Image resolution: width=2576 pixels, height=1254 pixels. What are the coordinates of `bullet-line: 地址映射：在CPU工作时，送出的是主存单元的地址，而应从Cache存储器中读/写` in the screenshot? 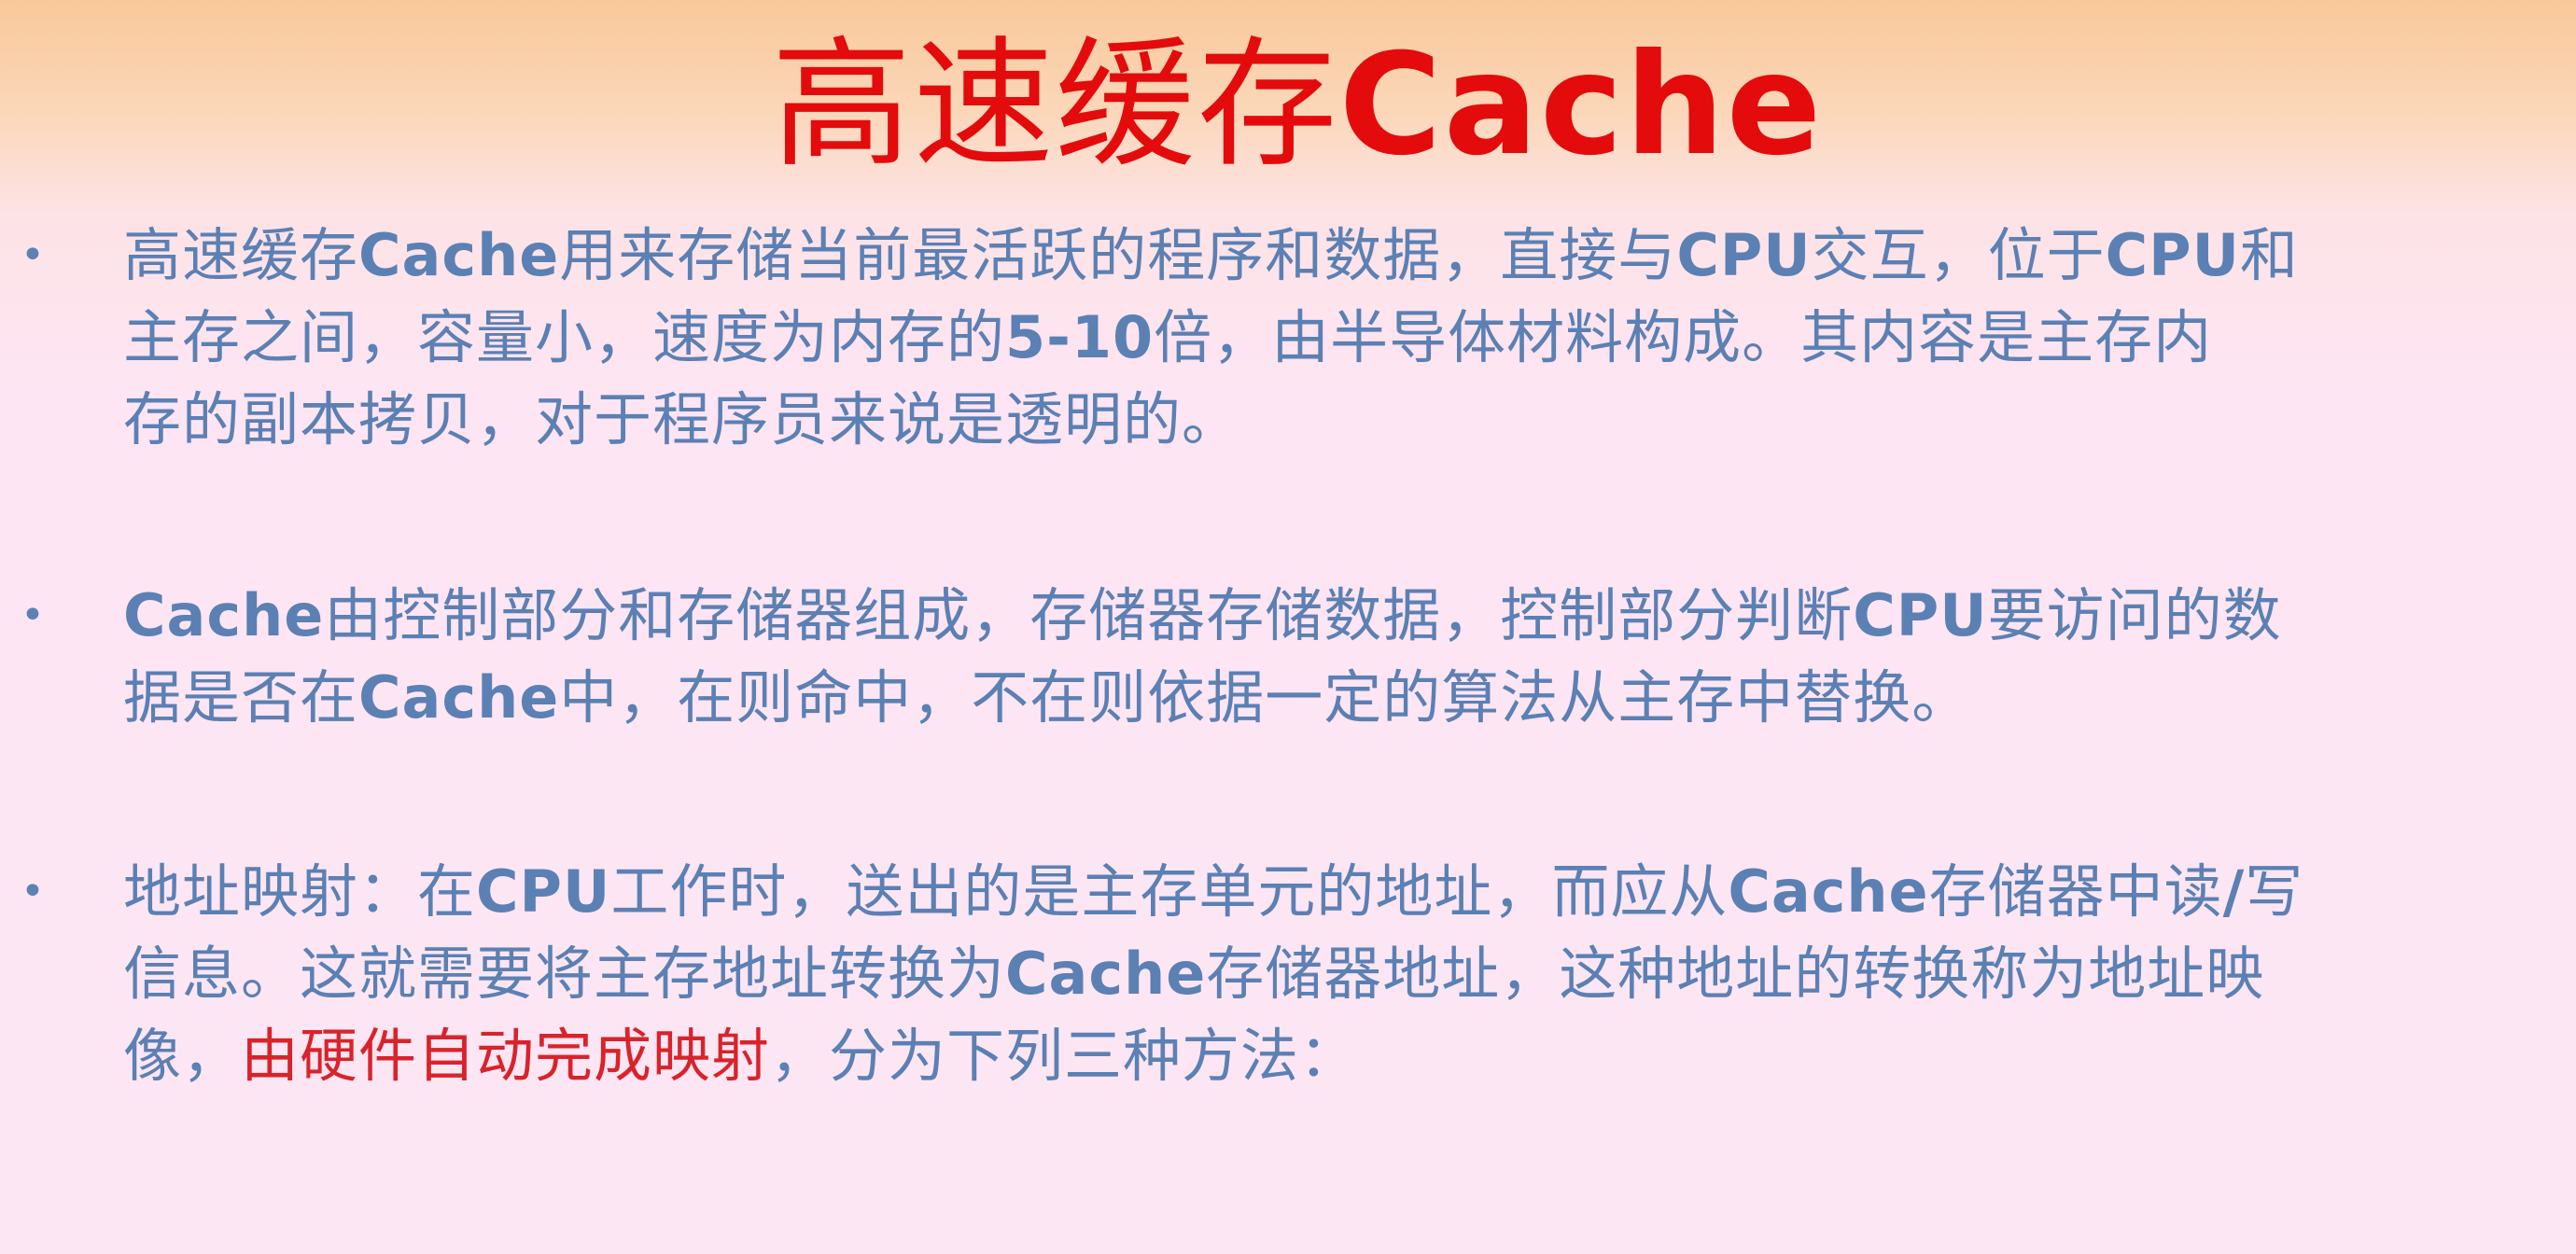 It's located at (1213, 891).